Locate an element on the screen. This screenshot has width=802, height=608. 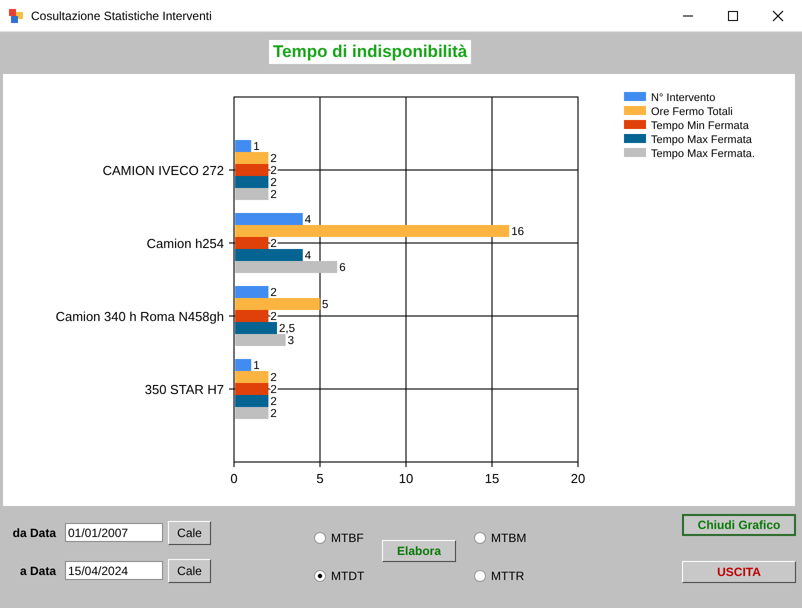
date-label: da Data is located at coordinates (34, 533).